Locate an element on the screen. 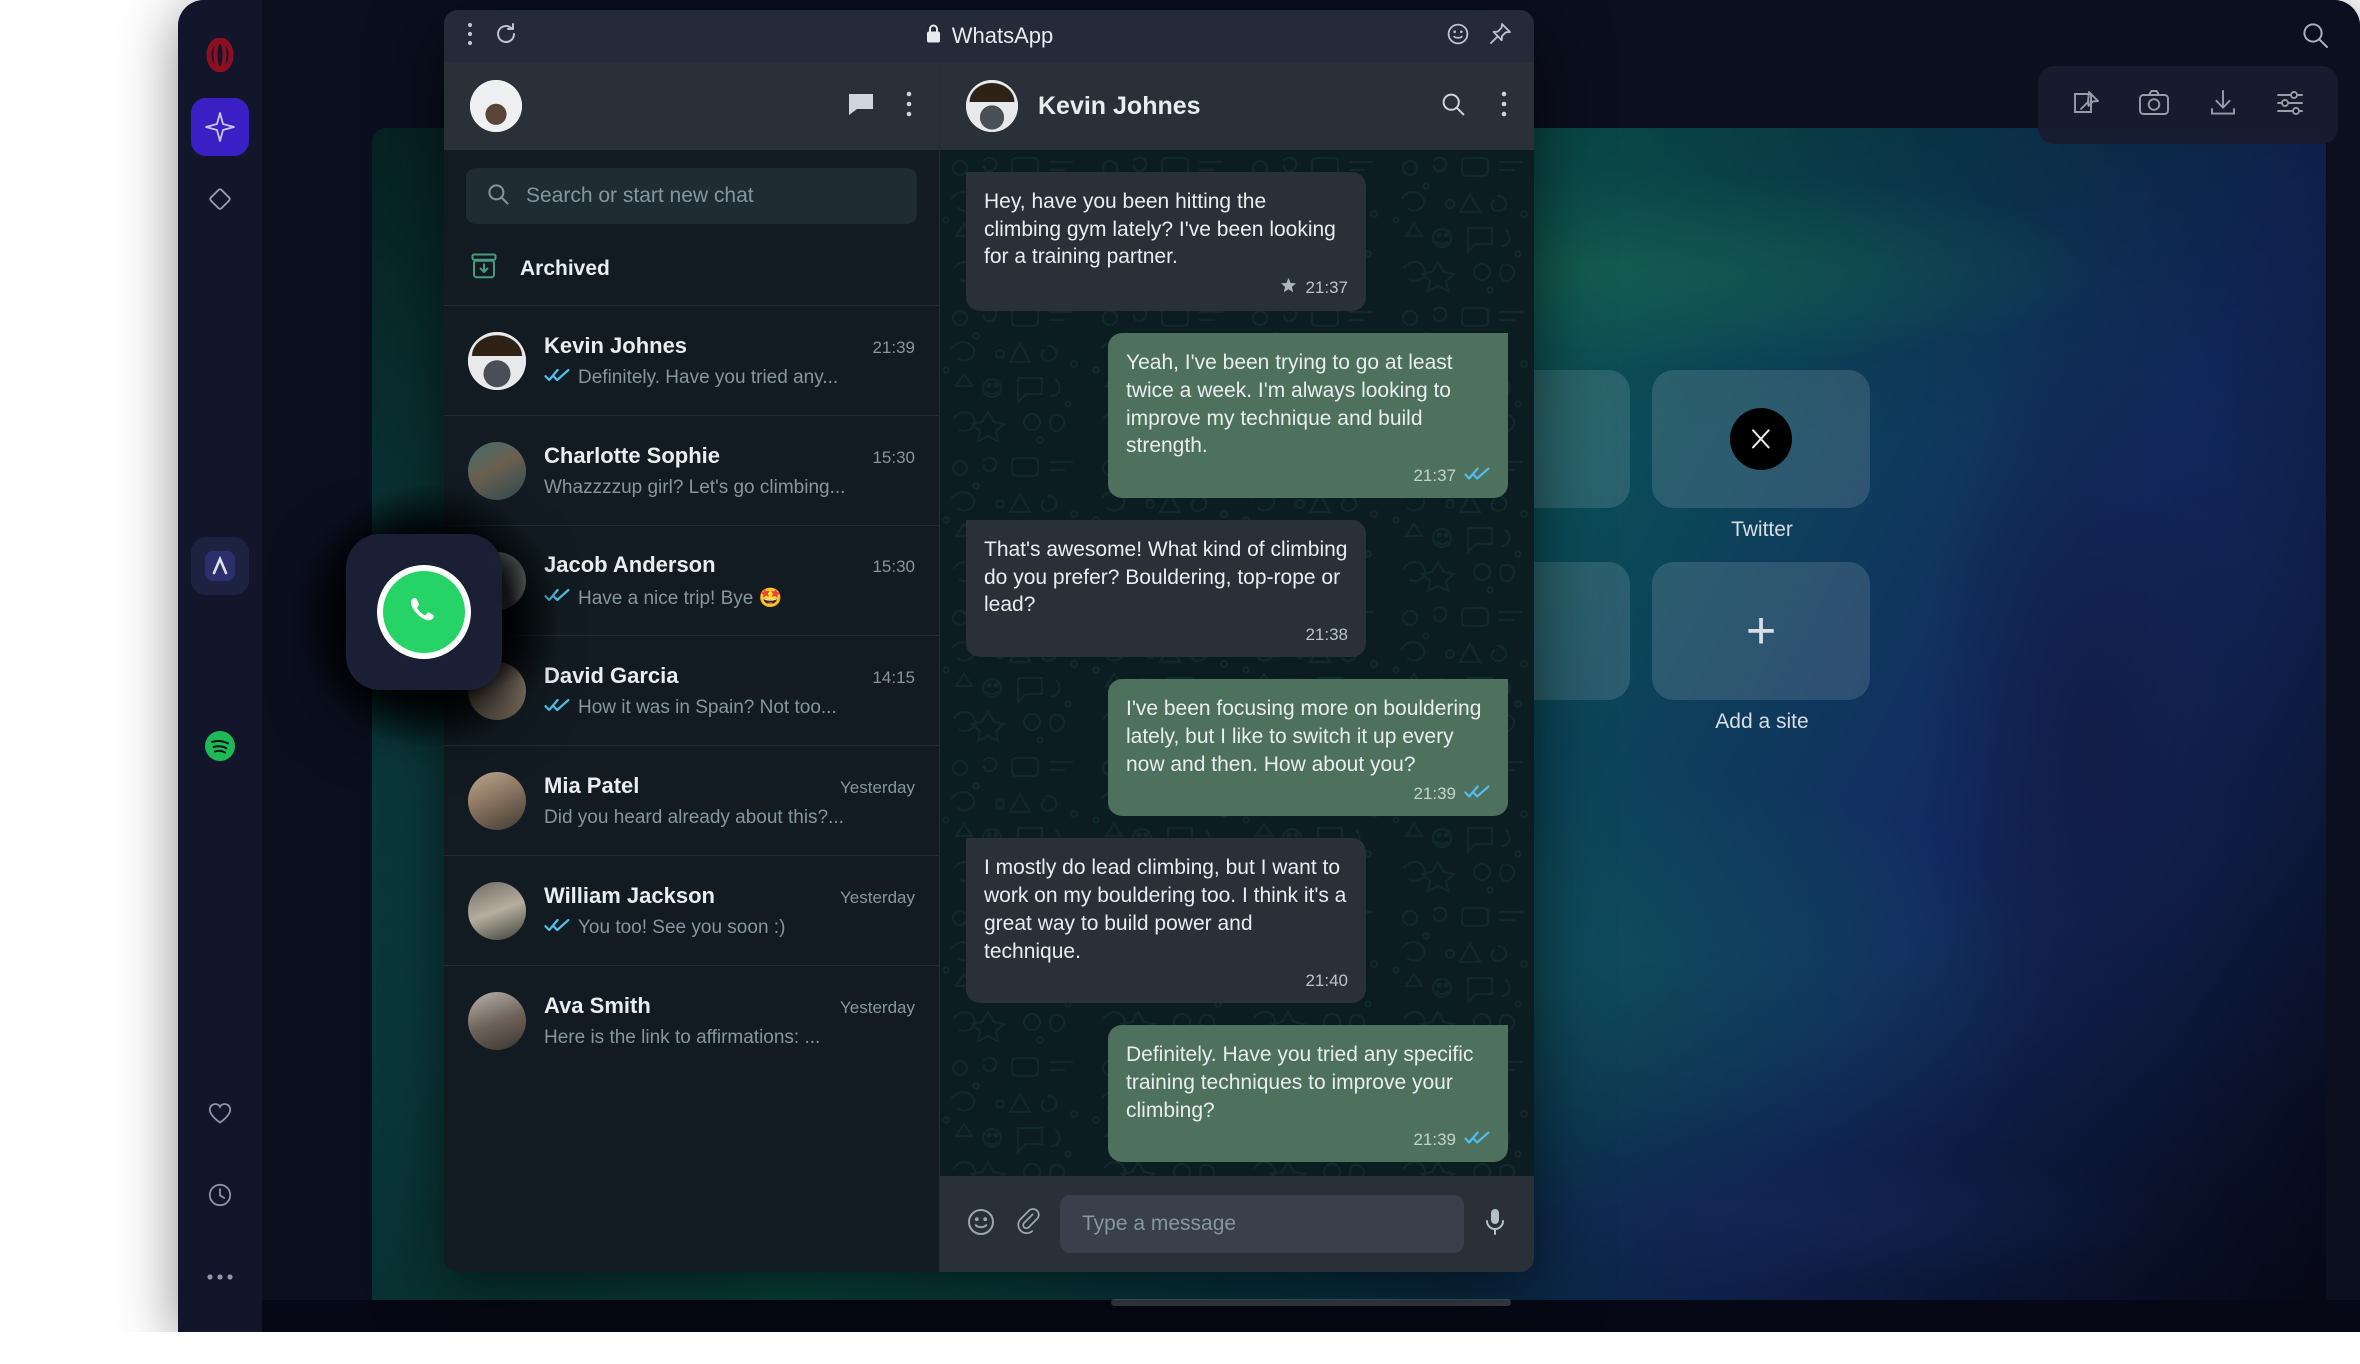  chat-search-wrapper: Search or start new chat is located at coordinates (691, 194).